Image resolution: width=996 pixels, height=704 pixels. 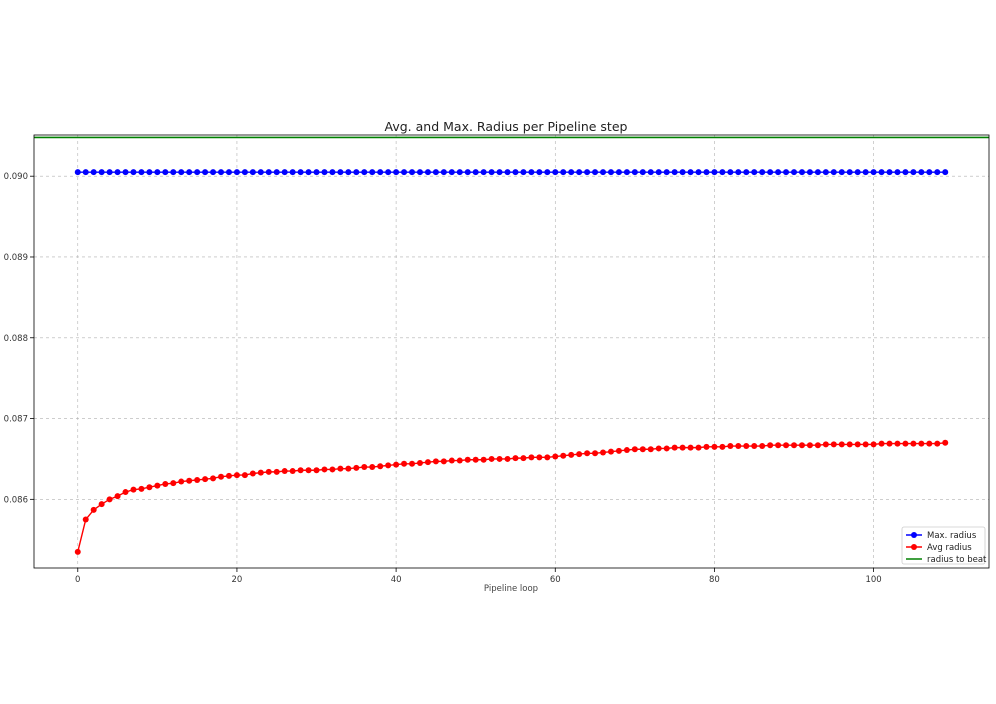 What do you see at coordinates (16, 339) in the screenshot?
I see `y-tick-label: 0.088` at bounding box center [16, 339].